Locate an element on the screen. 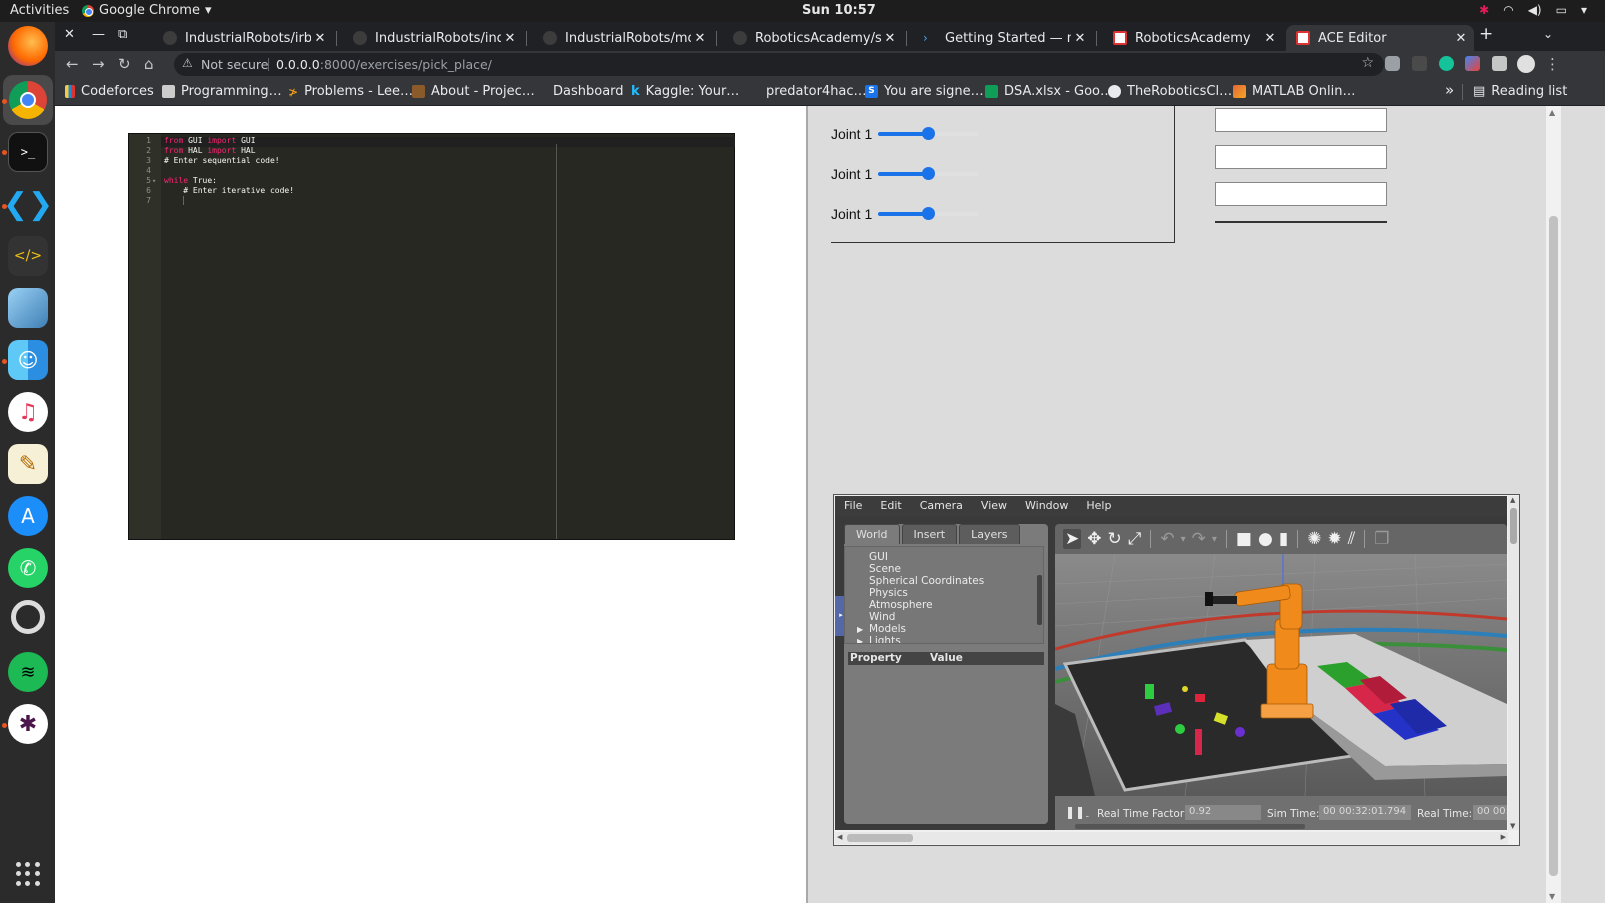 Image resolution: width=1605 pixels, height=903 pixels. redo-icon: ↷ is located at coordinates (1199, 539).